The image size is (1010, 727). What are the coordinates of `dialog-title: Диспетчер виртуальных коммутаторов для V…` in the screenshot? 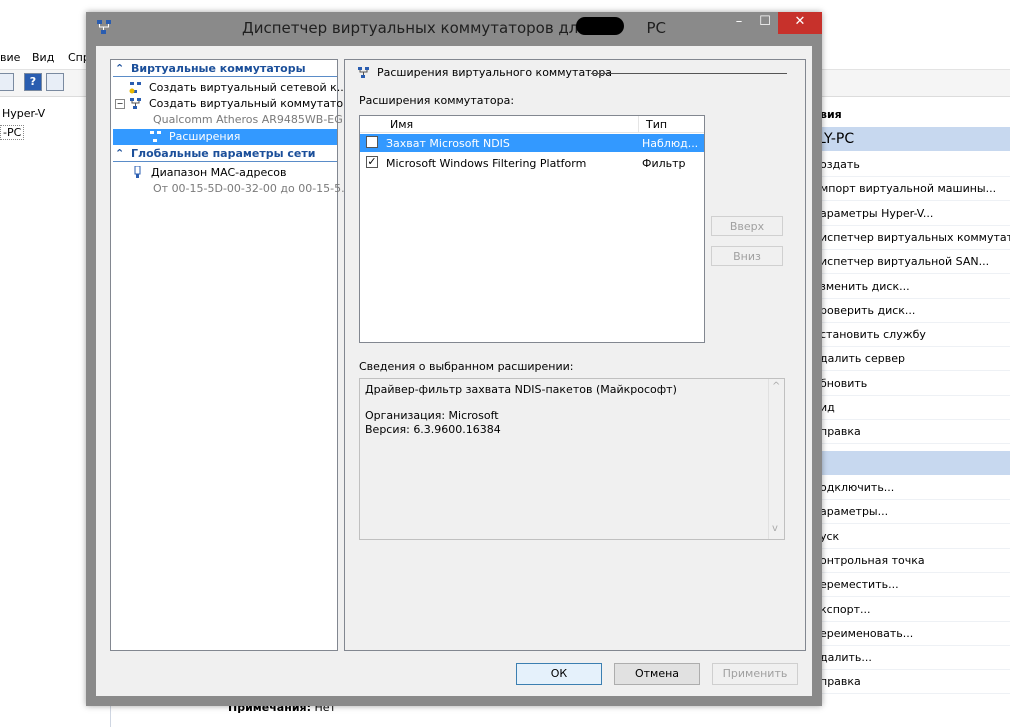 It's located at (454, 28).